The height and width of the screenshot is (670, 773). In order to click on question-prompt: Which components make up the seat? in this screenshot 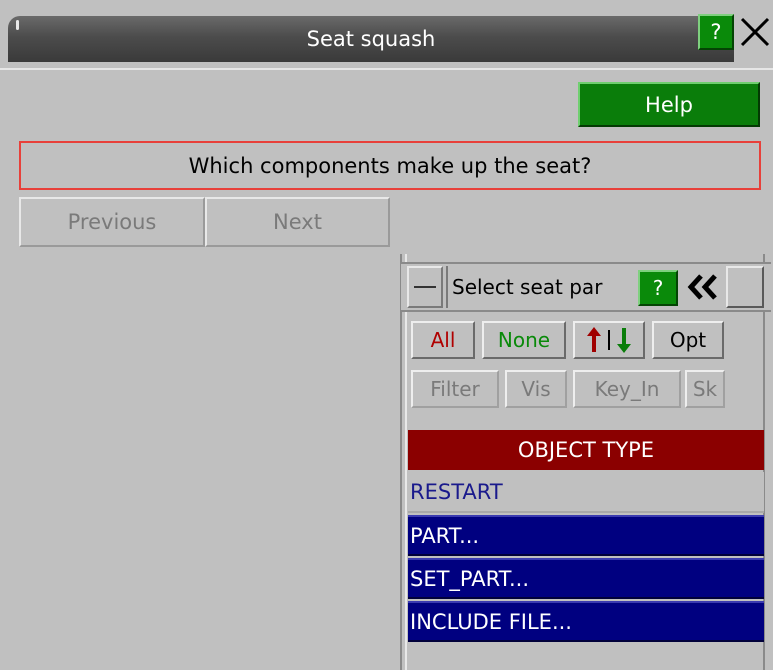, I will do `click(390, 165)`.